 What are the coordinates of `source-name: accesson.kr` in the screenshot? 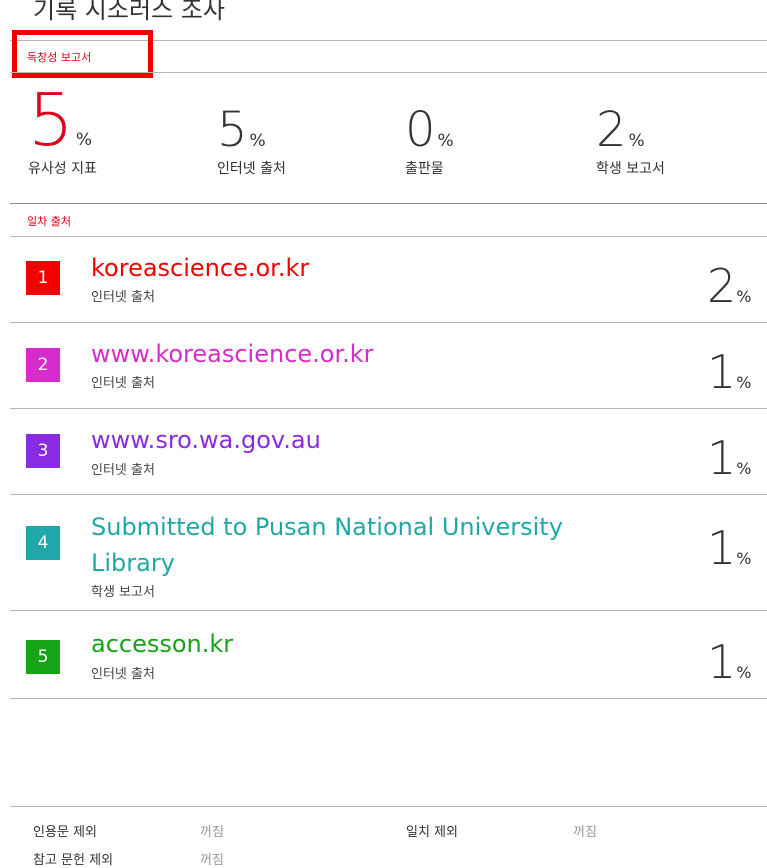 It's located at (162, 644).